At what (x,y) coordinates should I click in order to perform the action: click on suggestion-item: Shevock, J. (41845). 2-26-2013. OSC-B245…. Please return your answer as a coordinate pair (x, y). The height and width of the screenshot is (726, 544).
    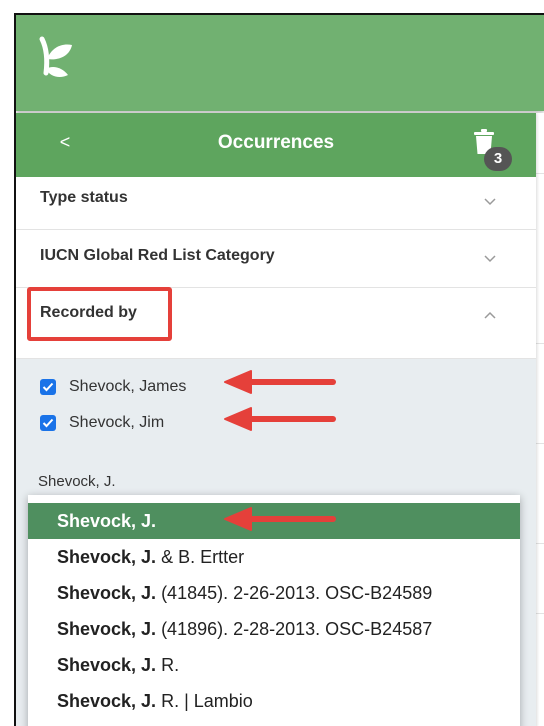
    Looking at the image, I should click on (274, 593).